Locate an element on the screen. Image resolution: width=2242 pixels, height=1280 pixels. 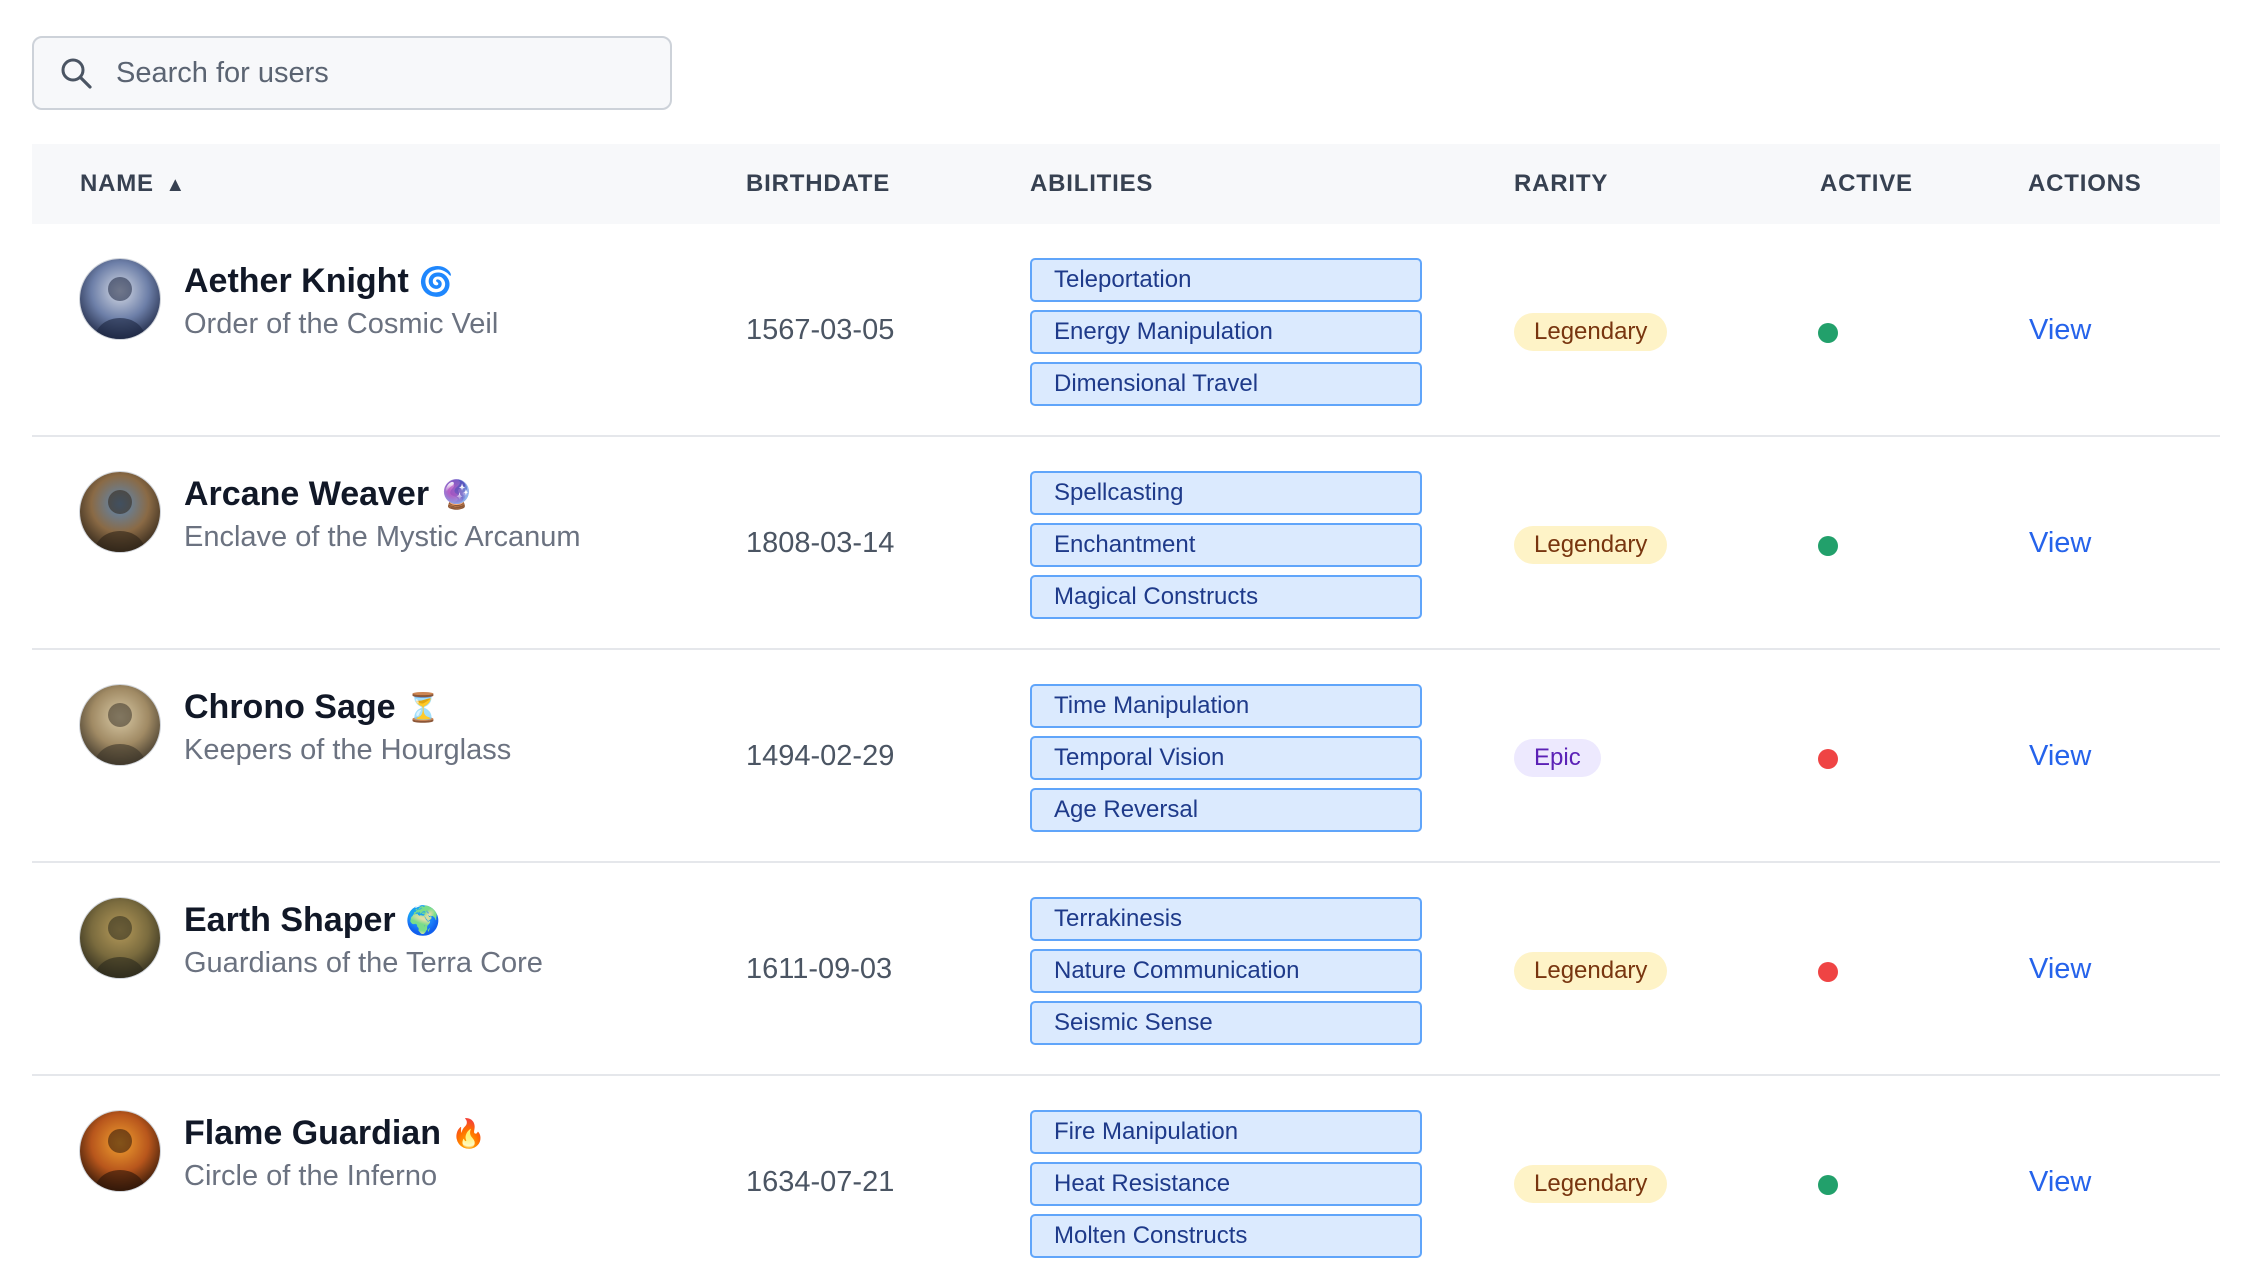
user-name: Arcane Weaver is located at coordinates (307, 494).